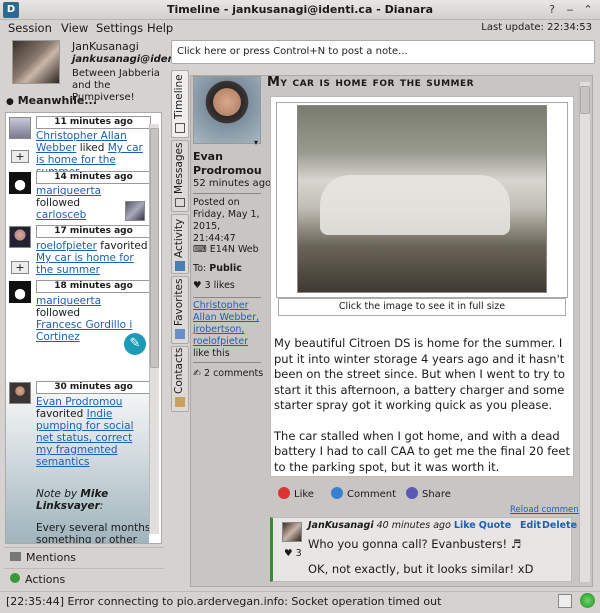 This screenshot has width=600, height=613. Describe the element at coordinates (284, 493) in the screenshot. I see `heart-icon` at that location.